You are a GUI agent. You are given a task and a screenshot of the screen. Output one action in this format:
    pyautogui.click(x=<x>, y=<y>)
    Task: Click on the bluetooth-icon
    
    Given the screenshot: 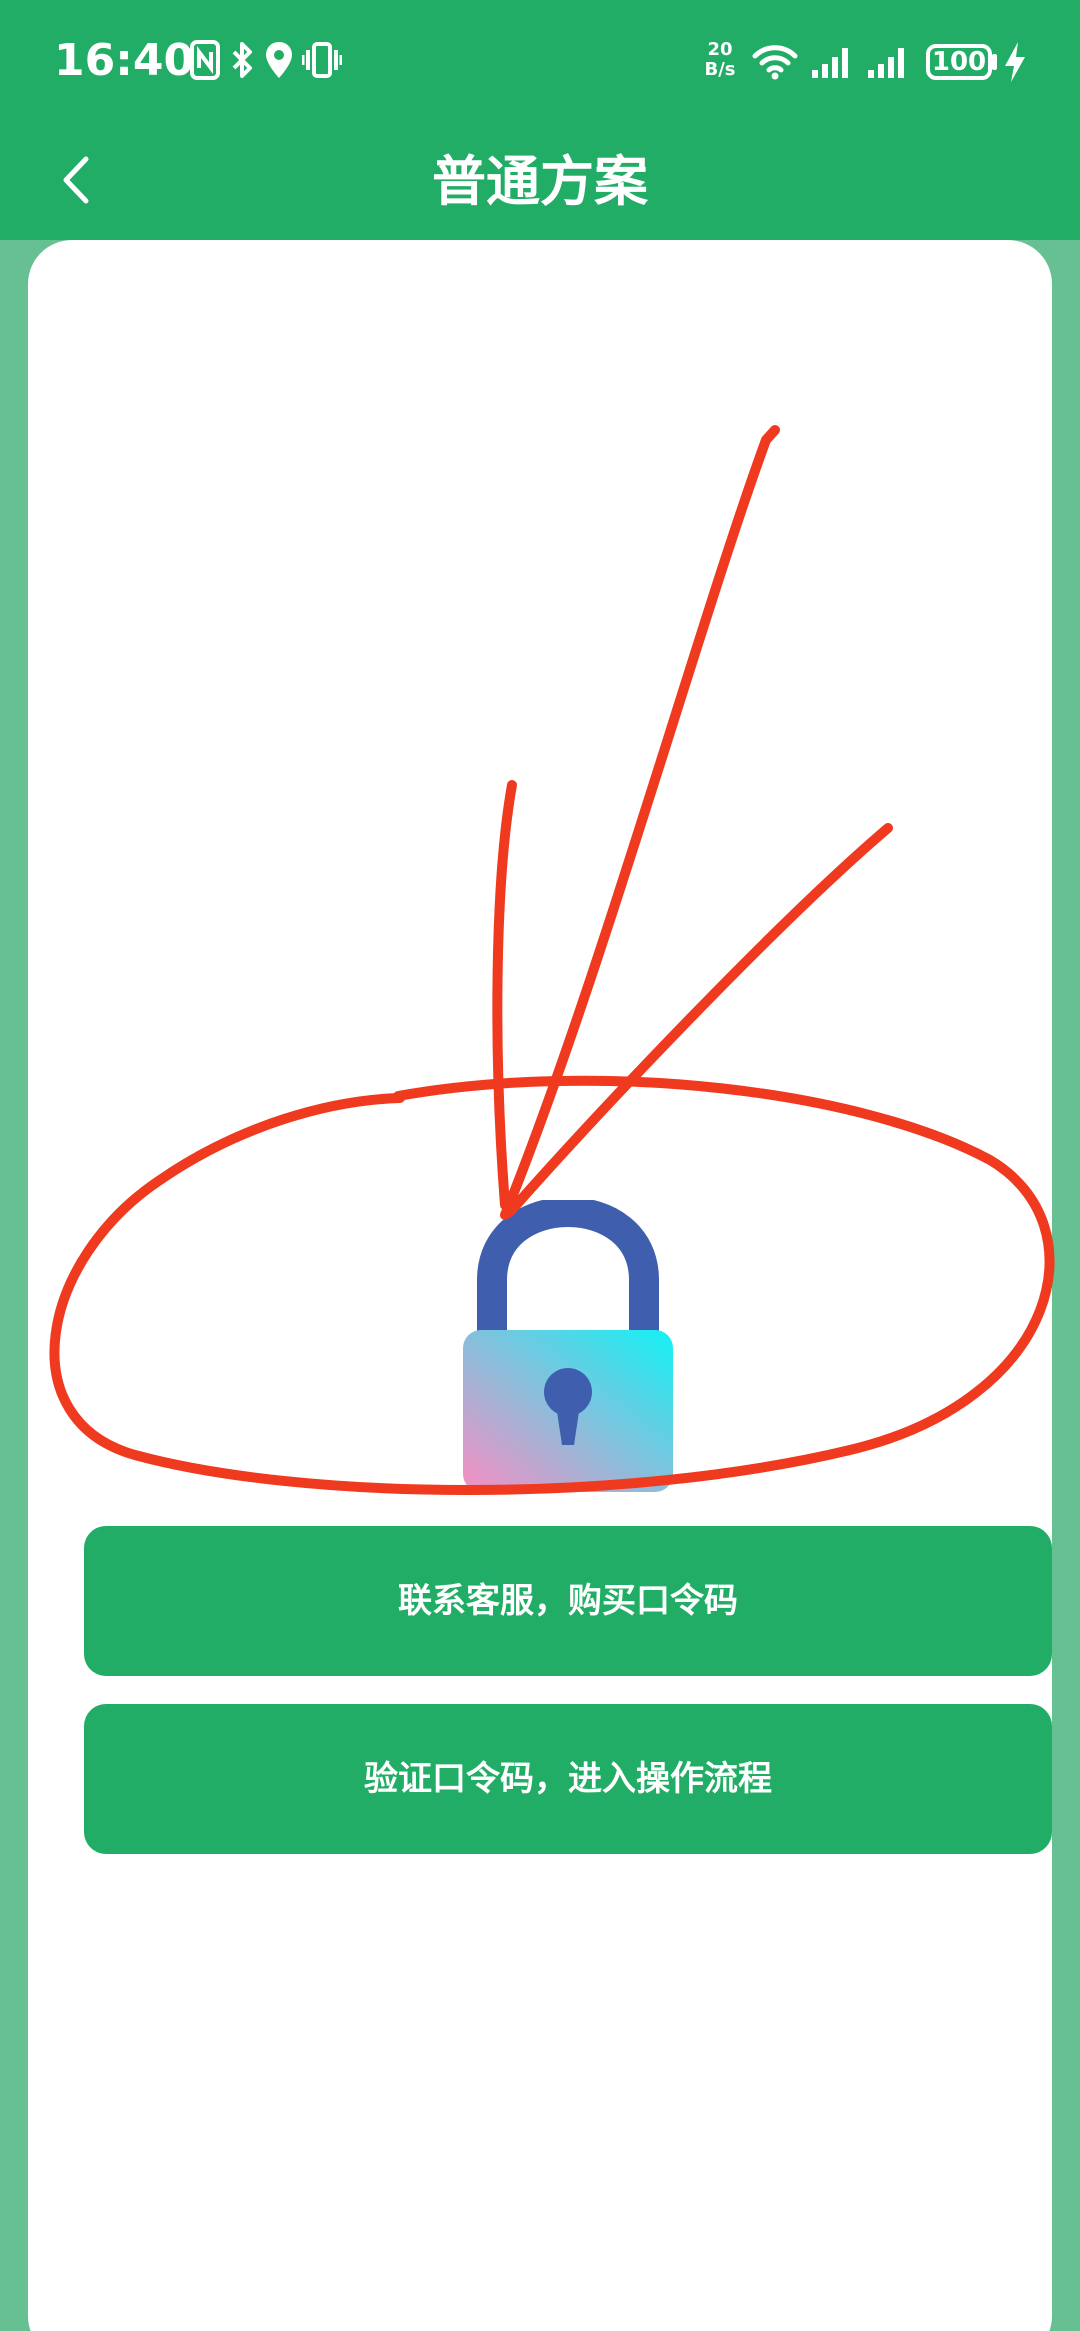 What is the action you would take?
    pyautogui.click(x=242, y=60)
    